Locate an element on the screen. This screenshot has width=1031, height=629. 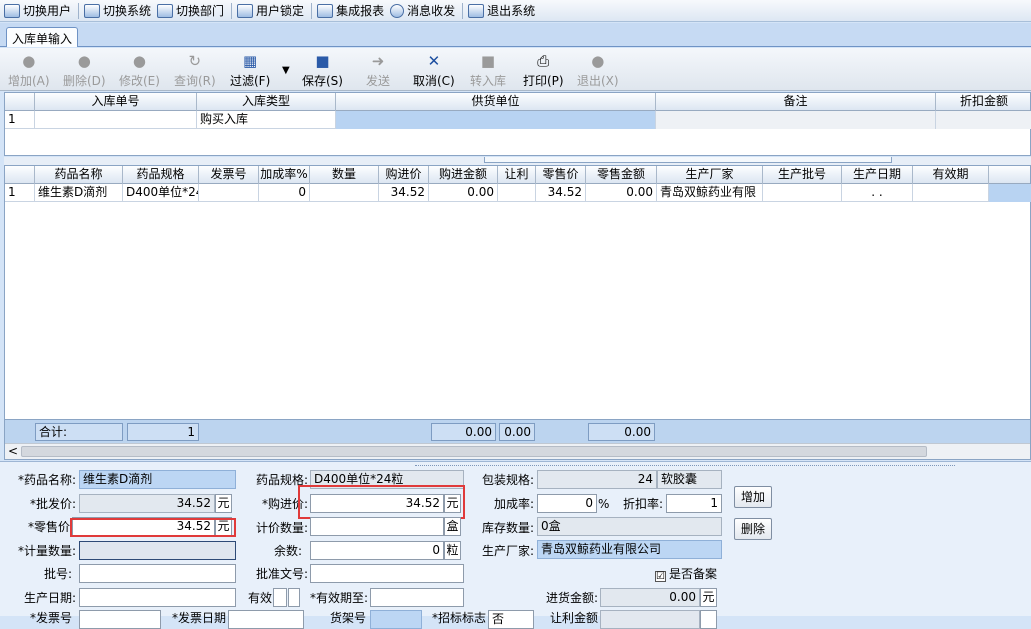
cancel-button: ✕ 取消(C) is located at coordinates (434, 71).